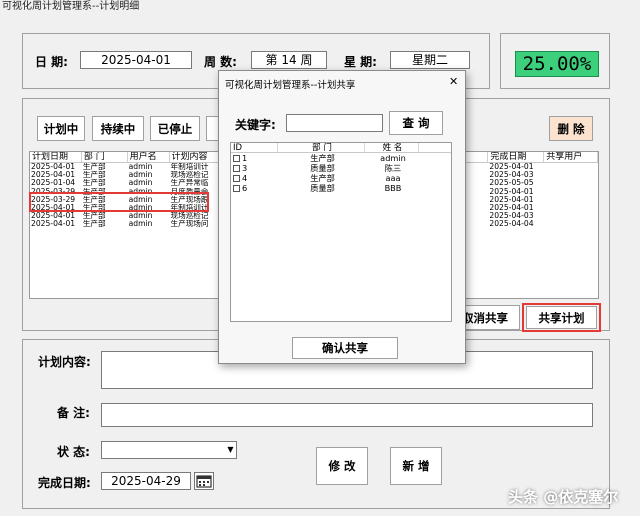 The height and width of the screenshot is (516, 640). Describe the element at coordinates (563, 497) in the screenshot. I see `watermark: 头条 @依克塞尔` at that location.